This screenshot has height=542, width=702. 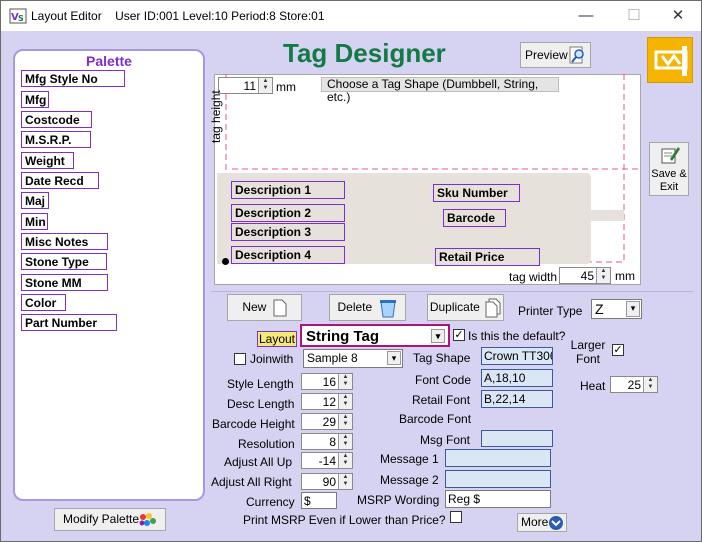 I want to click on modify-palette-button: Modify Palette, so click(x=110, y=519).